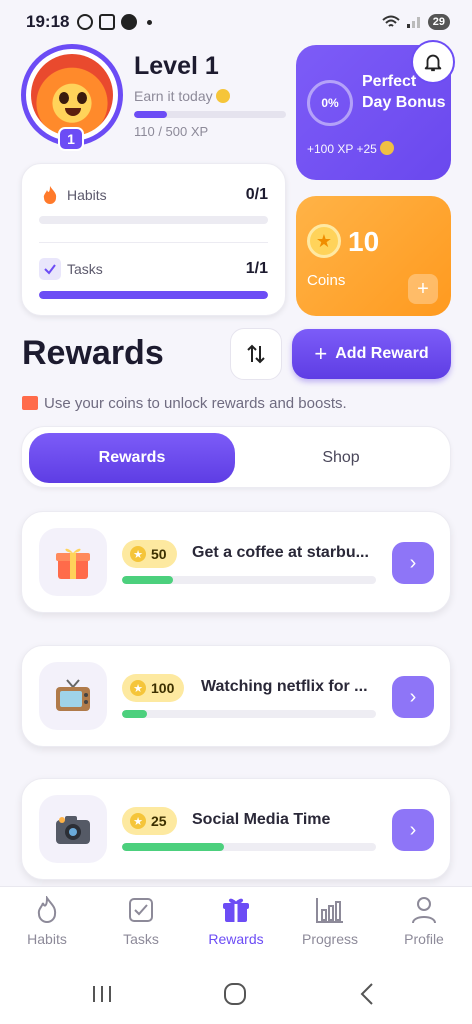 The width and height of the screenshot is (472, 1024). I want to click on page-title: Rewards, so click(93, 353).